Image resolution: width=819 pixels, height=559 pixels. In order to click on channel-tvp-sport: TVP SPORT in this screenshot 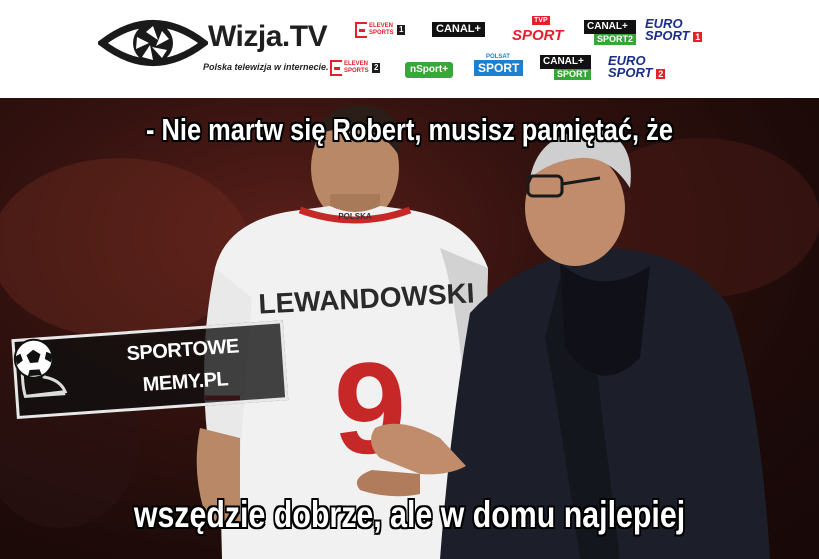, I will do `click(538, 30)`.